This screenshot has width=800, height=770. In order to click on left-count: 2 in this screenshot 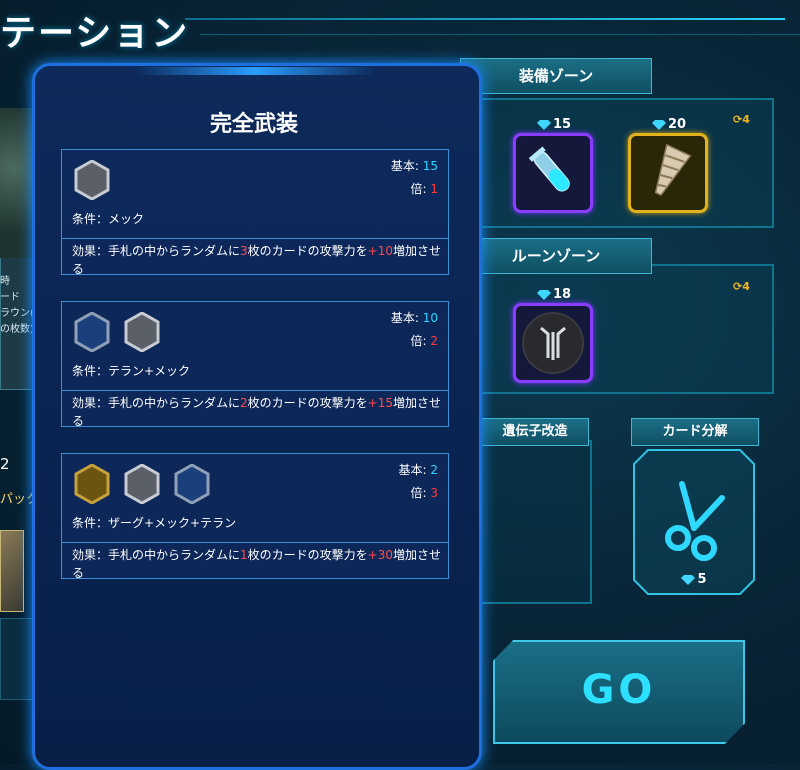, I will do `click(5, 464)`.